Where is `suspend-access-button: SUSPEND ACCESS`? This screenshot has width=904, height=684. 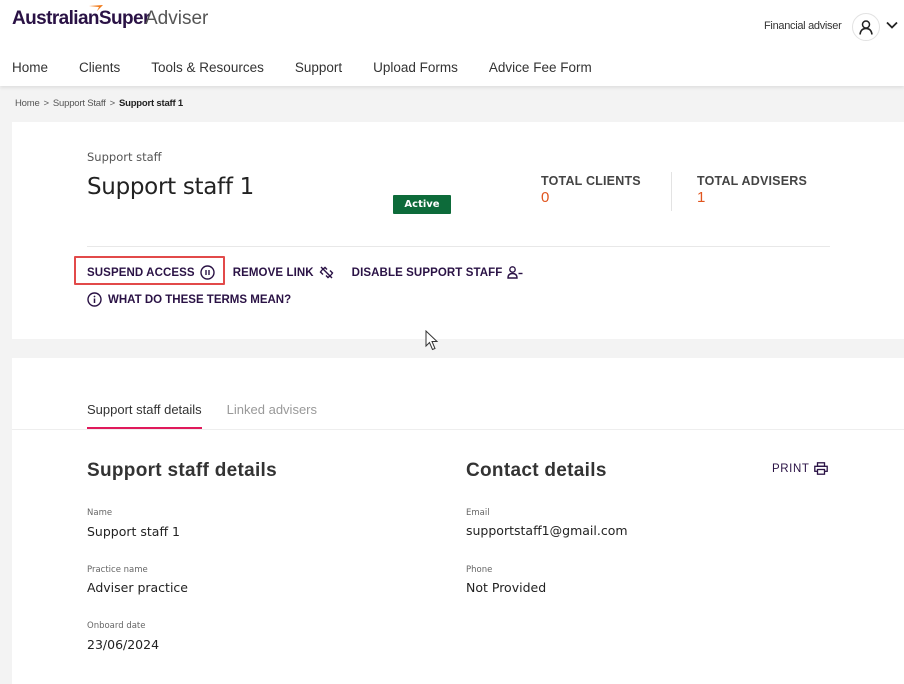
suspend-access-button: SUSPEND ACCESS is located at coordinates (151, 272).